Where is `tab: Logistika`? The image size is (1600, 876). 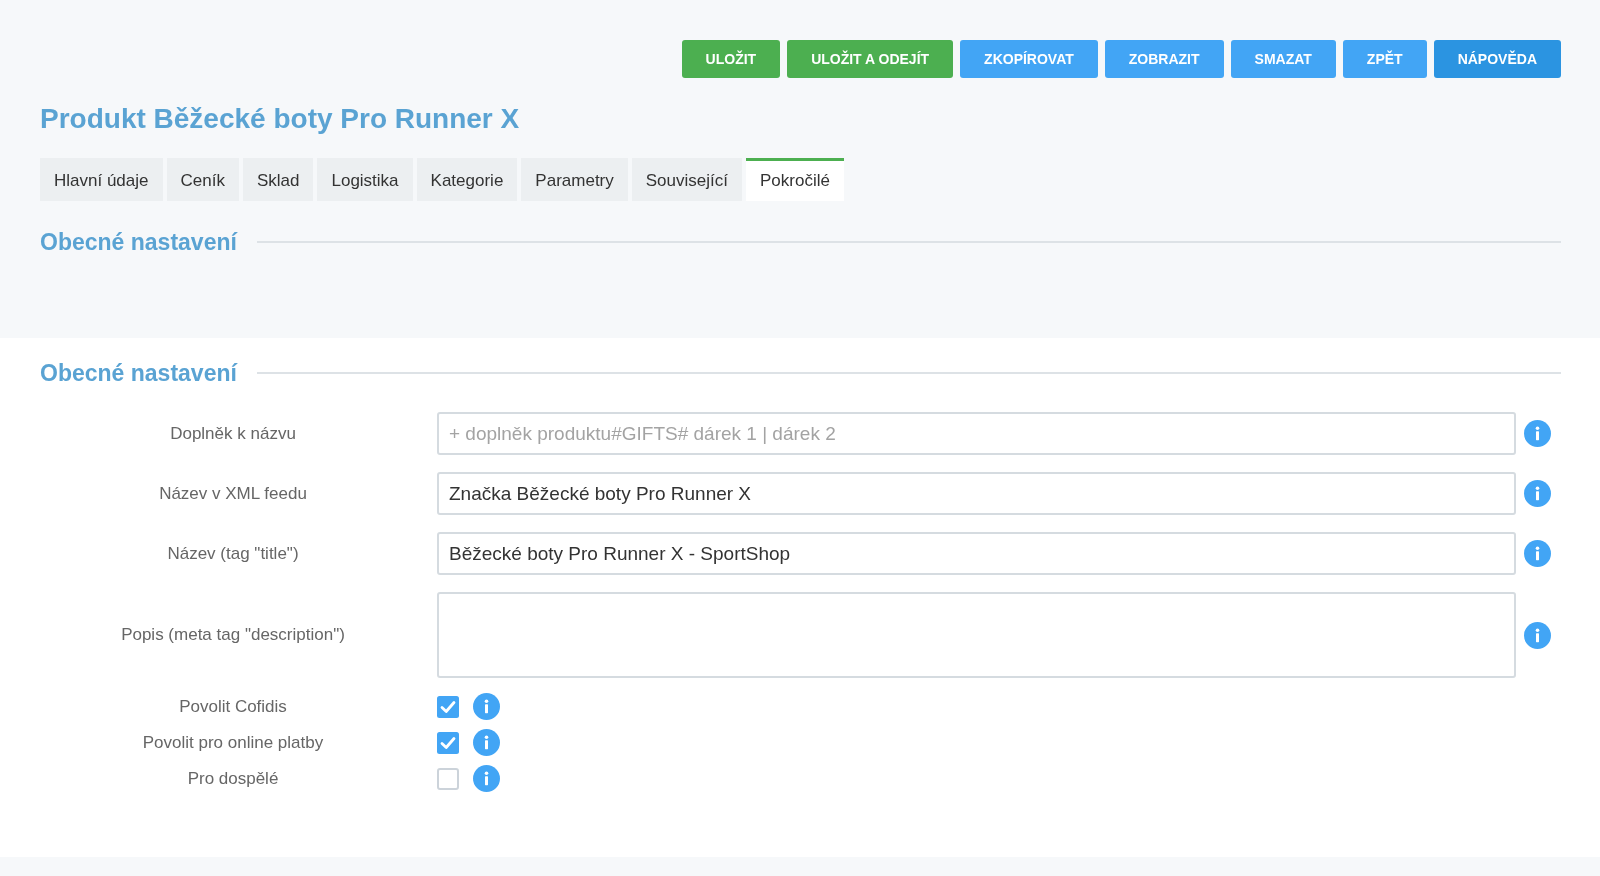 tab: Logistika is located at coordinates (365, 179).